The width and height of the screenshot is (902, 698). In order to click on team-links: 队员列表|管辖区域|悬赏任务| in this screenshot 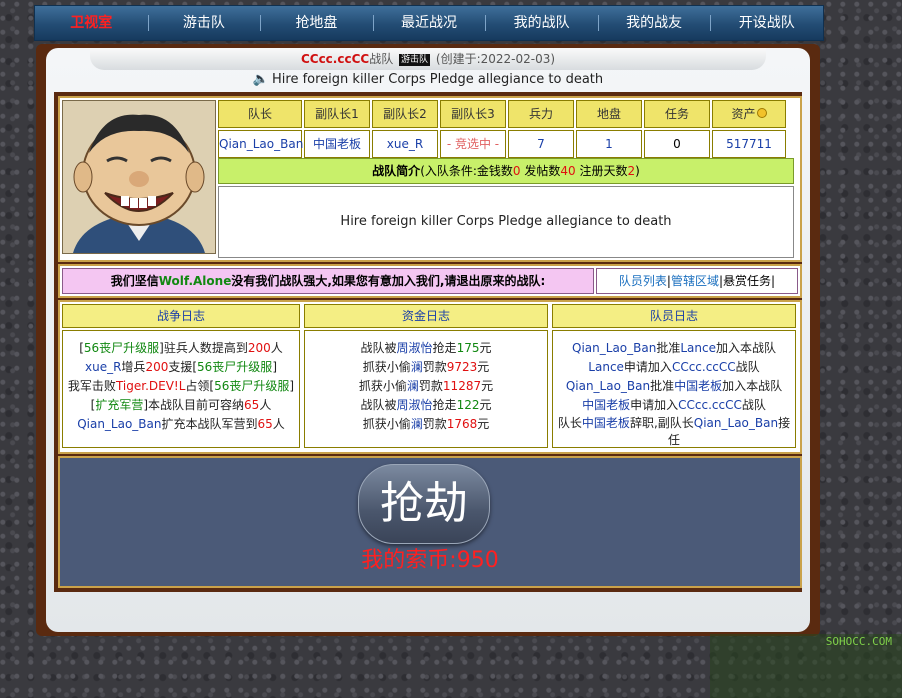, I will do `click(697, 281)`.